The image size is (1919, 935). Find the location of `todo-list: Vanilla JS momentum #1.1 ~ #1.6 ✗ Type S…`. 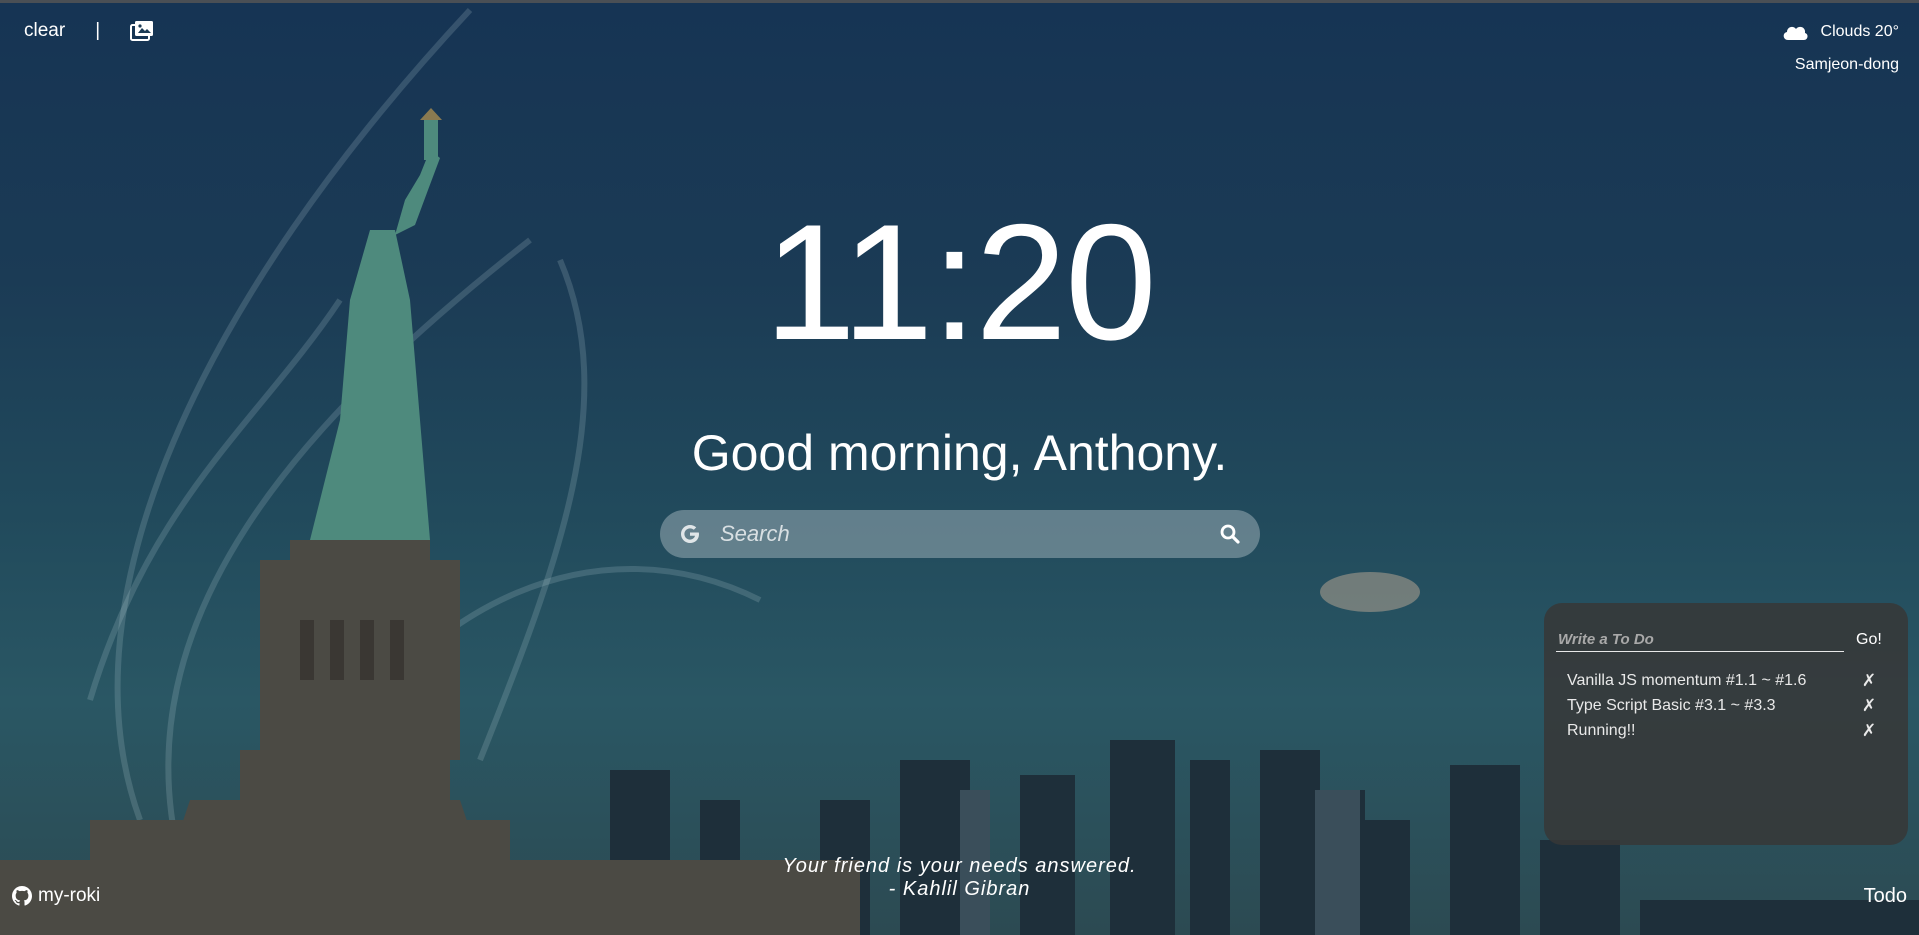

todo-list: Vanilla JS momentum #1.1 ~ #1.6 ✗ Type S… is located at coordinates (1727, 705).